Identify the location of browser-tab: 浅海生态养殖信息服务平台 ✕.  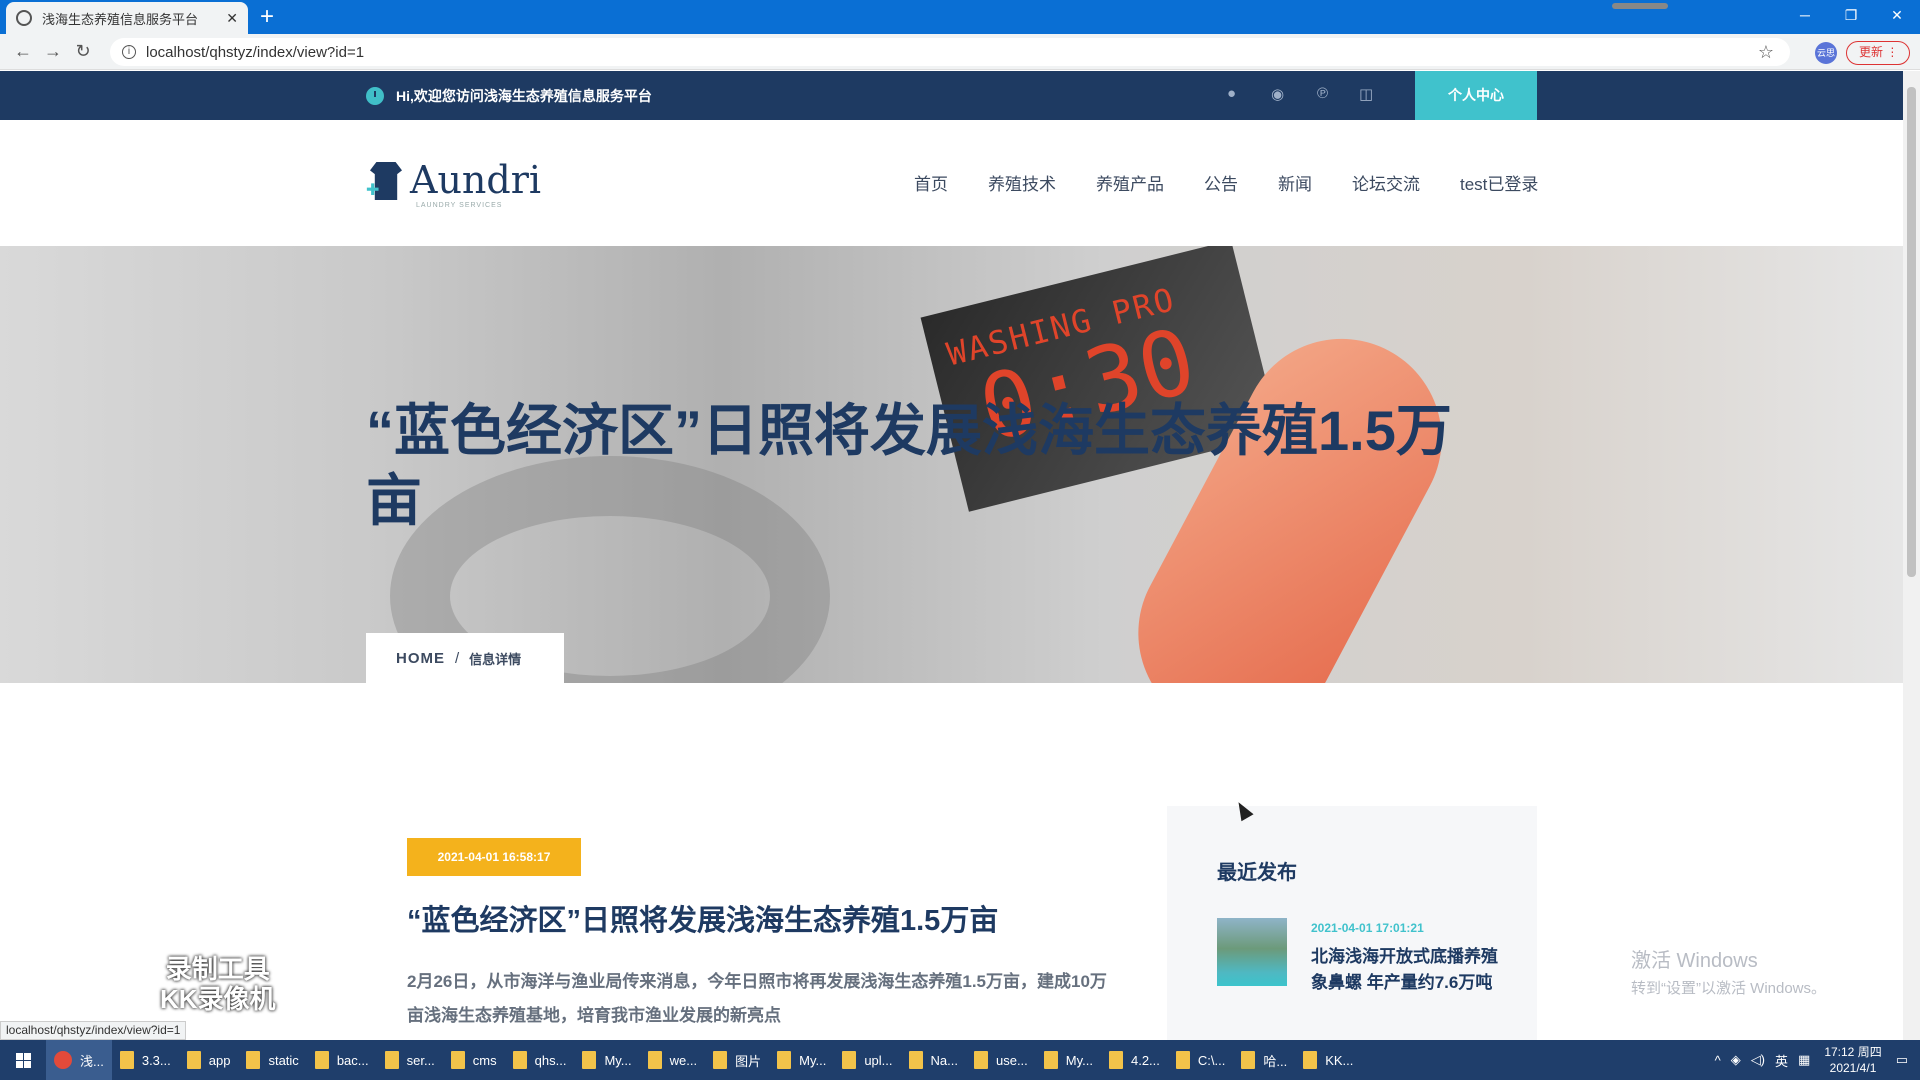
(127, 18).